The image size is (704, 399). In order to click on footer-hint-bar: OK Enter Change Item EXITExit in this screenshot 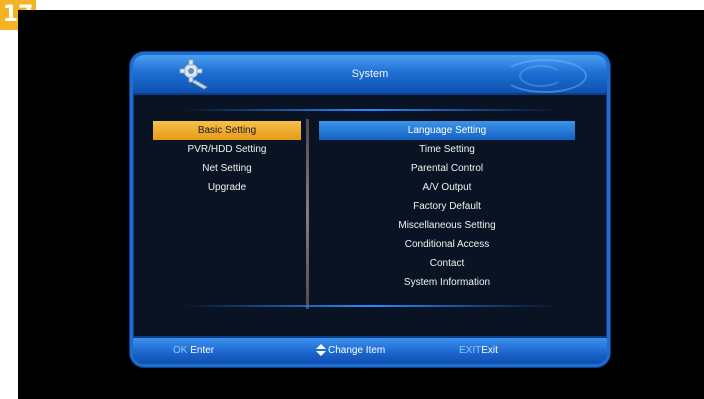, I will do `click(370, 350)`.